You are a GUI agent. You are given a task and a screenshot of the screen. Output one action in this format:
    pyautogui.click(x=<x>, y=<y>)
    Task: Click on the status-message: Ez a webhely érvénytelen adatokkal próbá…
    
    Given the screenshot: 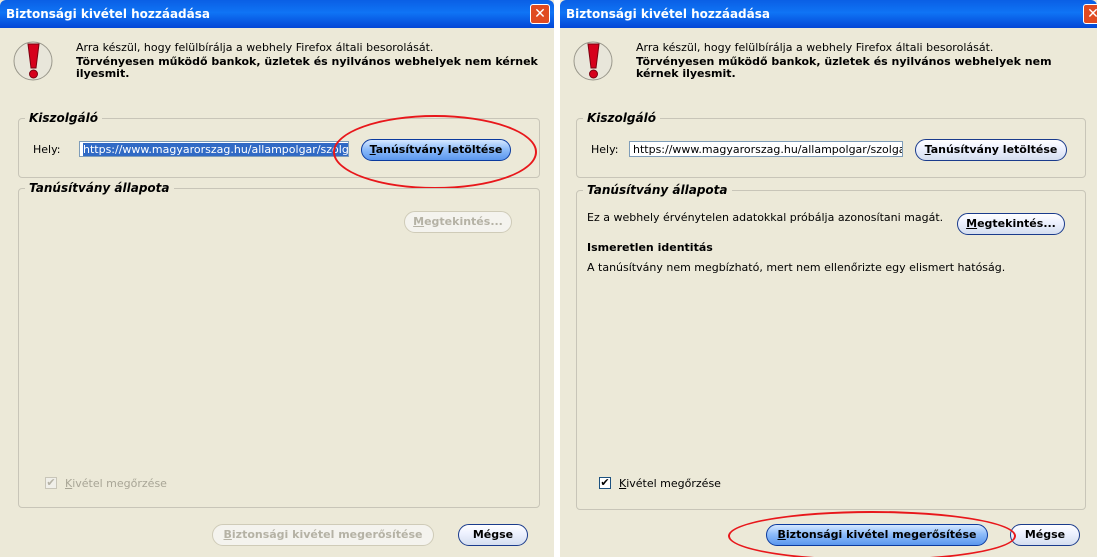 What is the action you would take?
    pyautogui.click(x=765, y=217)
    